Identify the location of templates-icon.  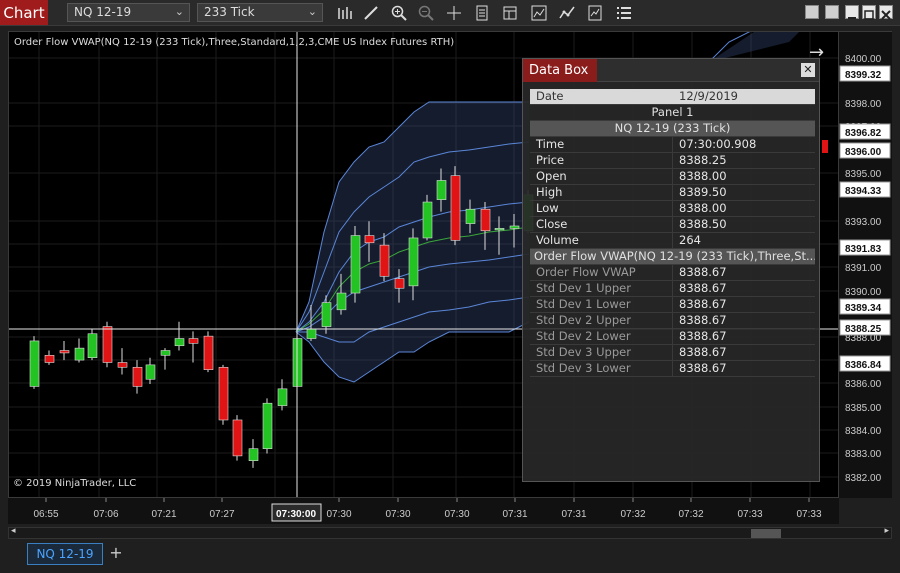
(510, 12).